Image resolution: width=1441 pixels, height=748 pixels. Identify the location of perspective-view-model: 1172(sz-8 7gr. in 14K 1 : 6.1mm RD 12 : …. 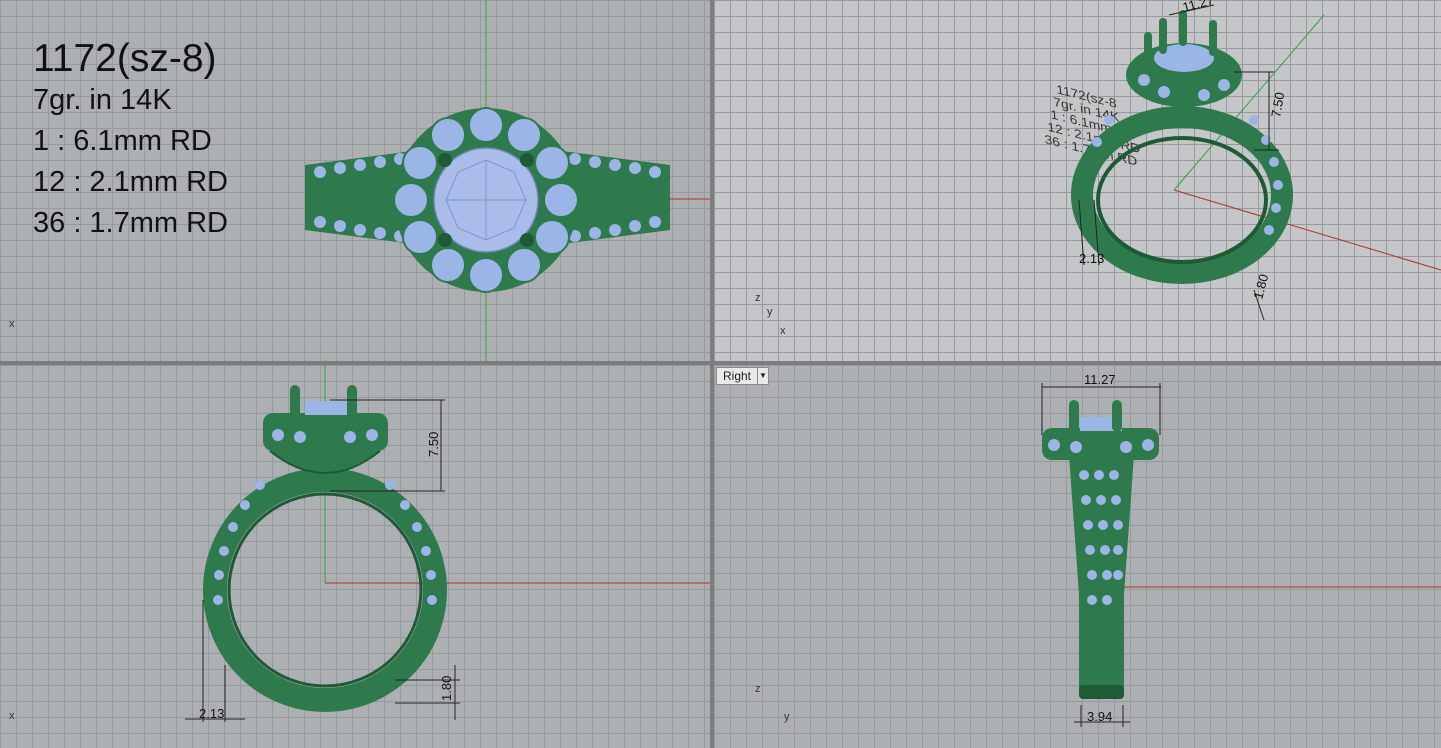
(1242, 160).